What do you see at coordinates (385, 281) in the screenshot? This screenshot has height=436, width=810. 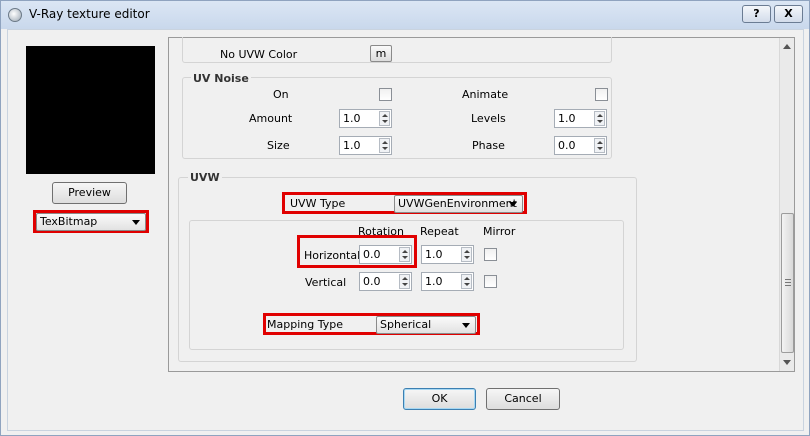 I see `vertical-rotation-spinner: 0.0` at bounding box center [385, 281].